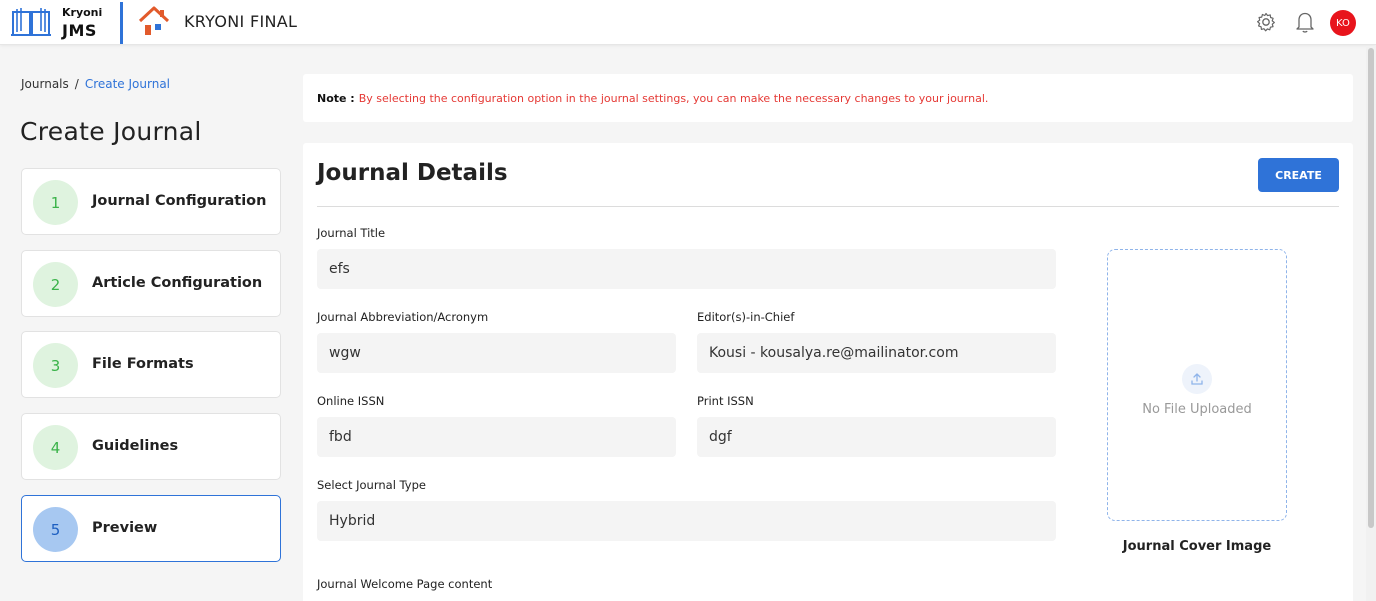 This screenshot has height=601, width=1376. I want to click on top-header: Kryoni JMS KRYONI FINAL KO, so click(688, 22).